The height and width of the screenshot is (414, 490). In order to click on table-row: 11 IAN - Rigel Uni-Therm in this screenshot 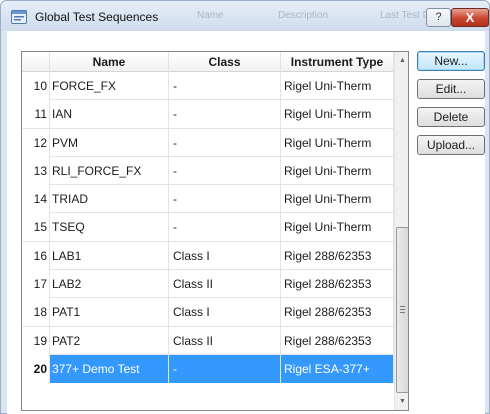, I will do `click(208, 114)`.